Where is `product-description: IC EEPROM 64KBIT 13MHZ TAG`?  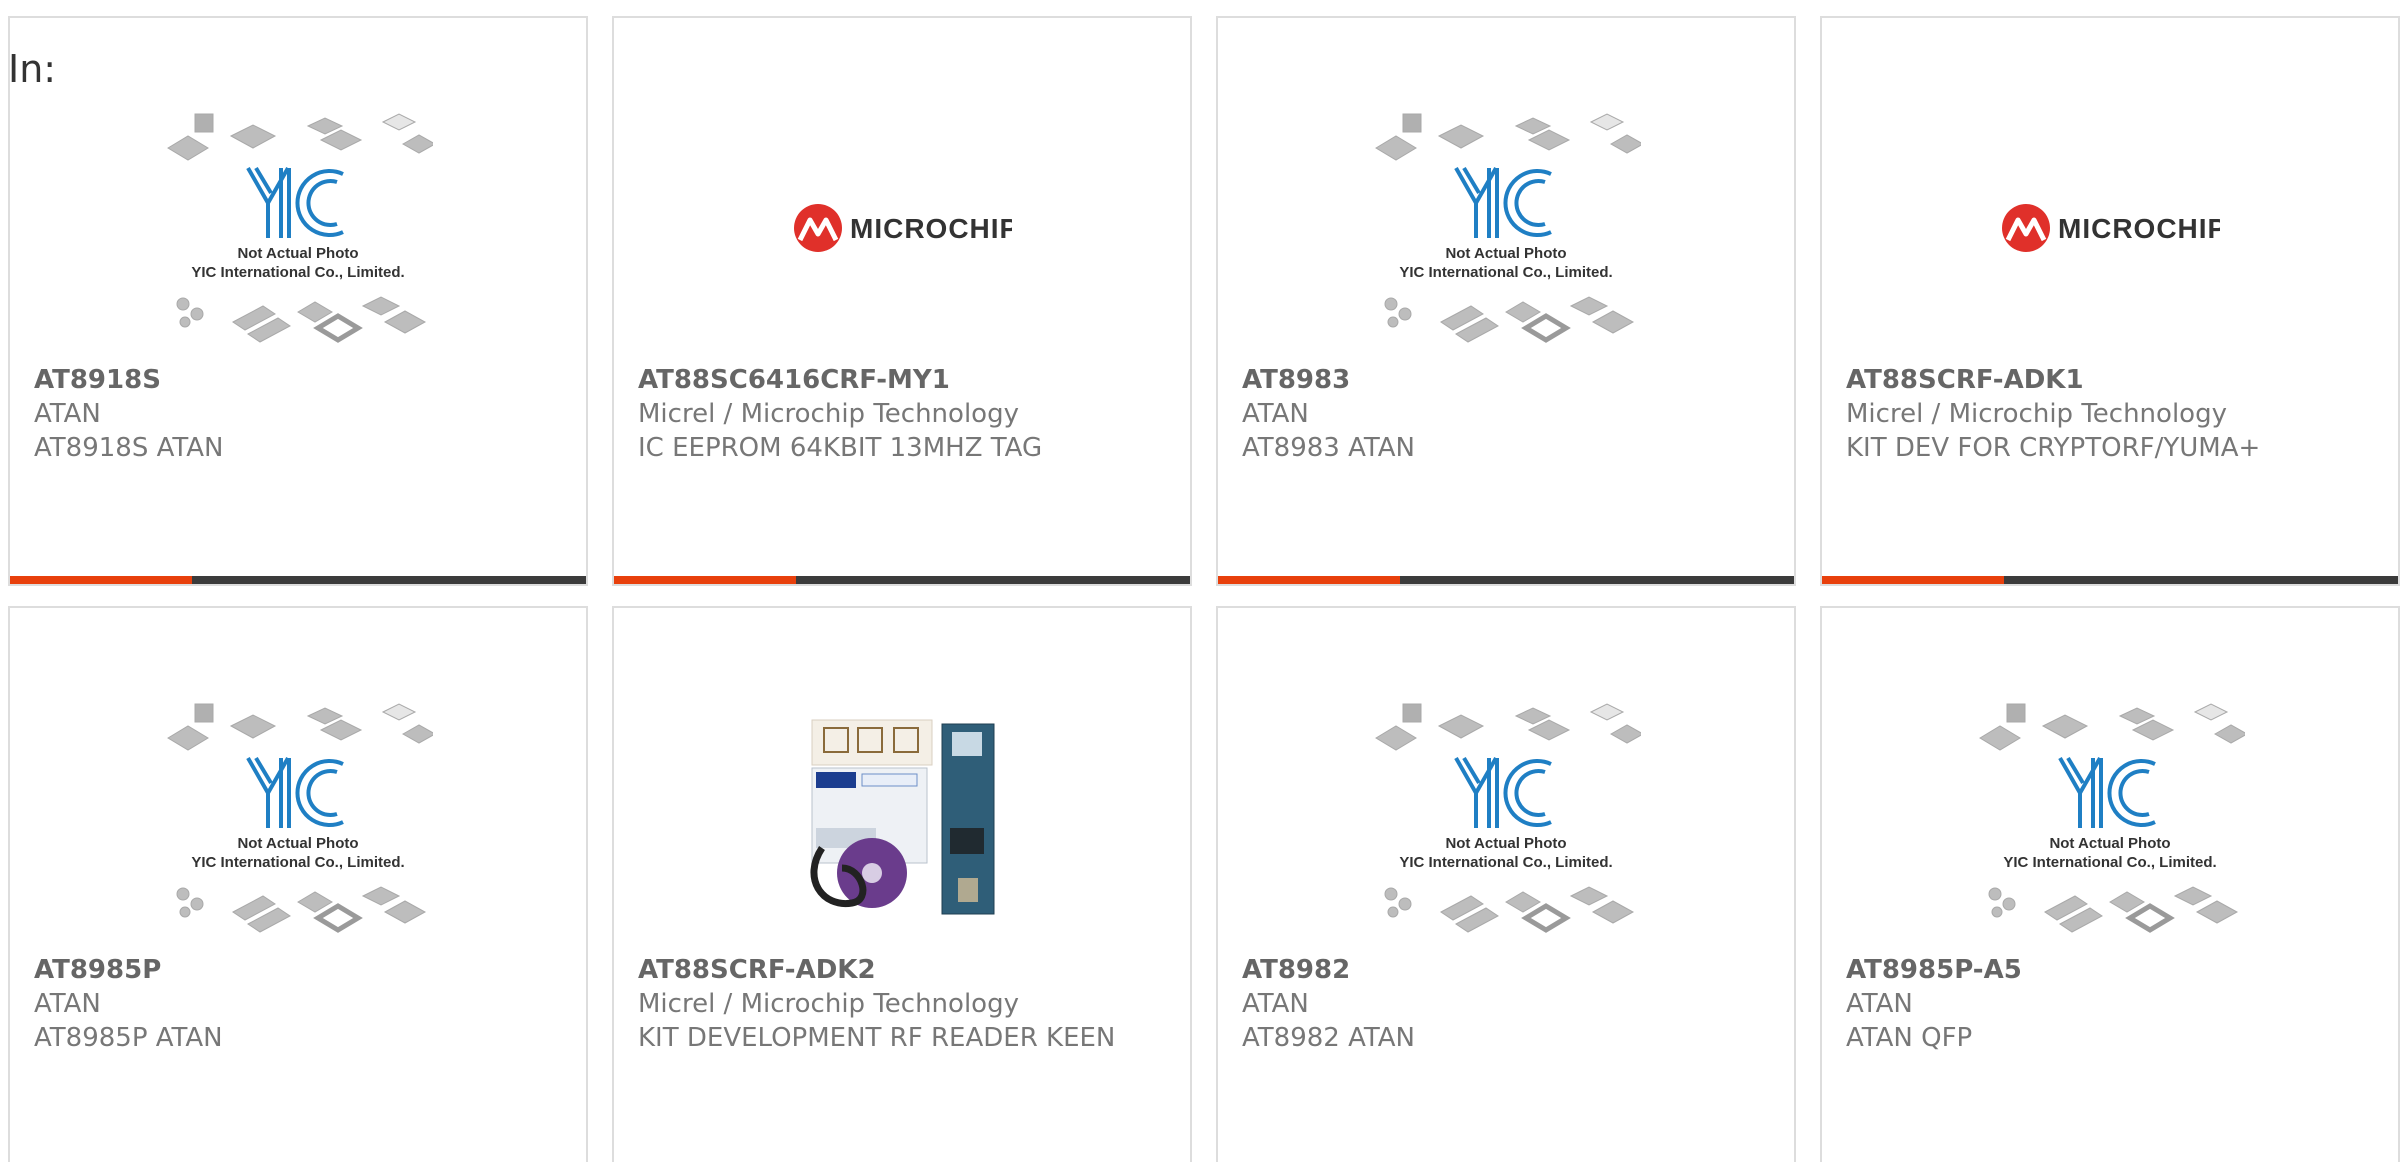
product-description: IC EEPROM 64KBIT 13MHZ TAG is located at coordinates (840, 448).